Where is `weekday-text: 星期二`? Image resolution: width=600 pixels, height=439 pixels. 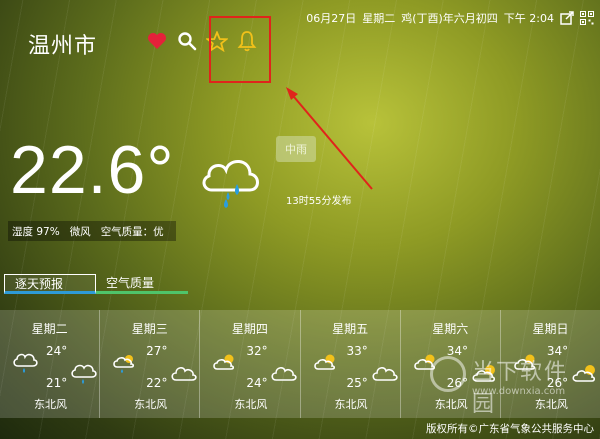
weekday-text: 星期二 is located at coordinates (379, 18).